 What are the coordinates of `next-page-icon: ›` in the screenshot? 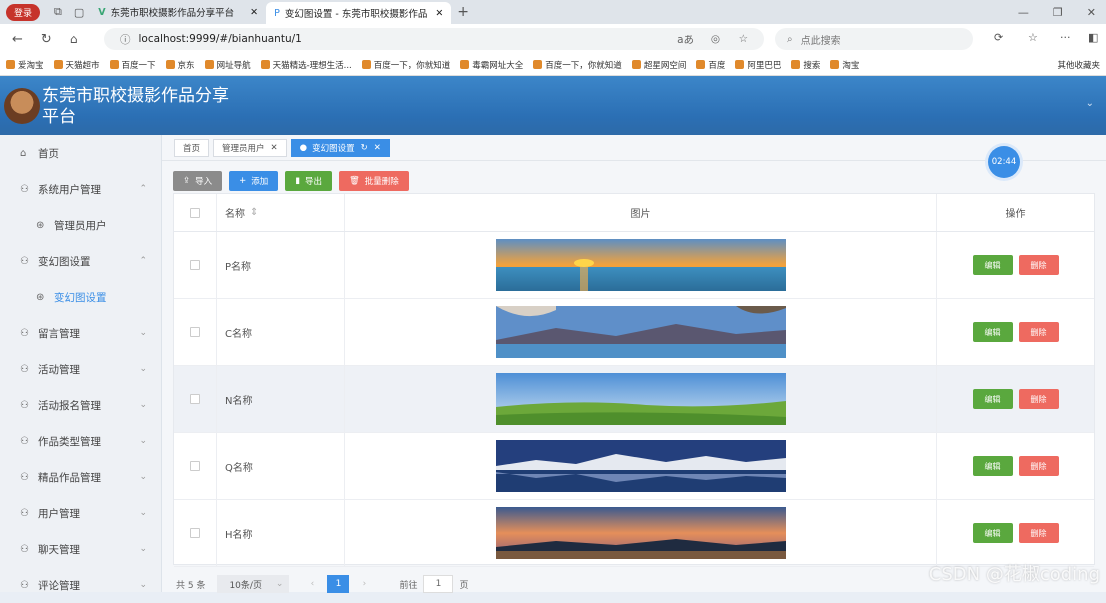 It's located at (364, 584).